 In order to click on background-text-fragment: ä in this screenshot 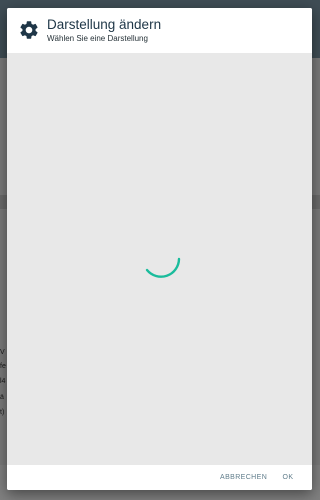, I will do `click(2, 397)`.